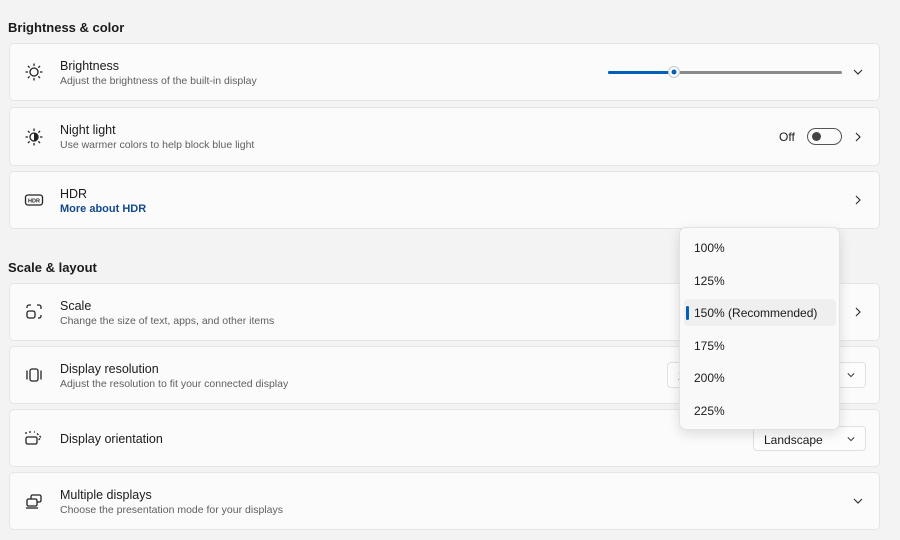 This screenshot has width=900, height=540. What do you see at coordinates (90, 66) in the screenshot?
I see `brightness-title: Brightness` at bounding box center [90, 66].